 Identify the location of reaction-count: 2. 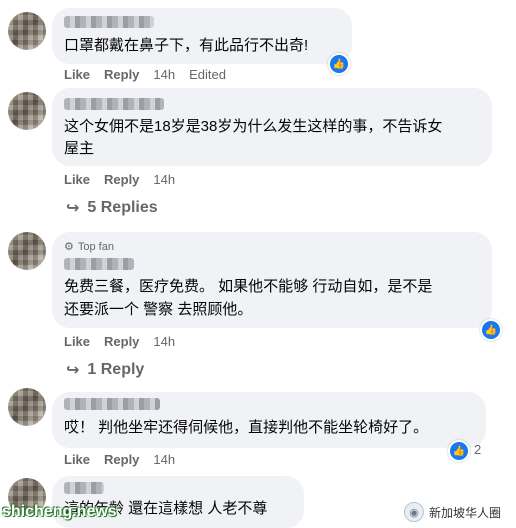
(477, 449).